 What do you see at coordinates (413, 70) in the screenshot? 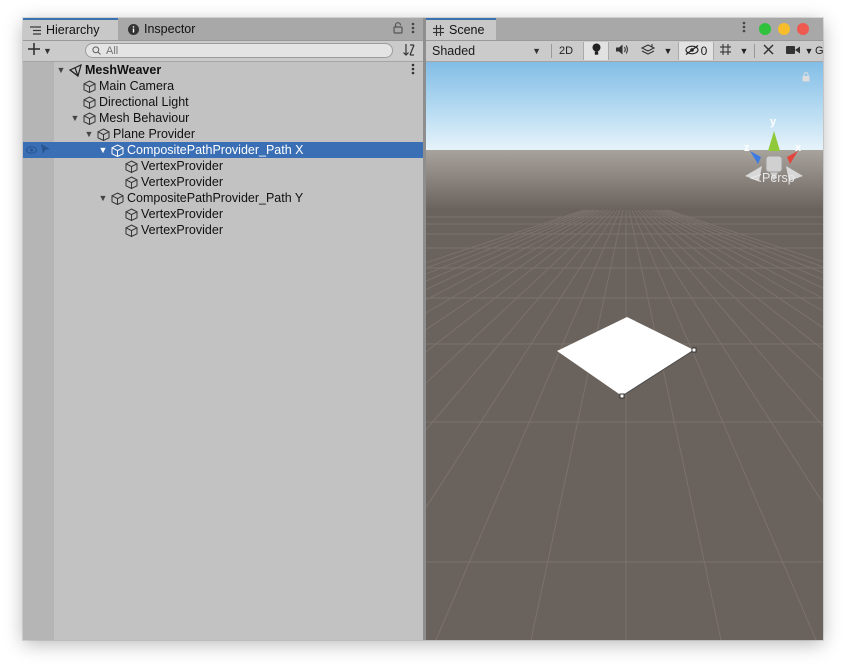
I see `scene-options-icon` at bounding box center [413, 70].